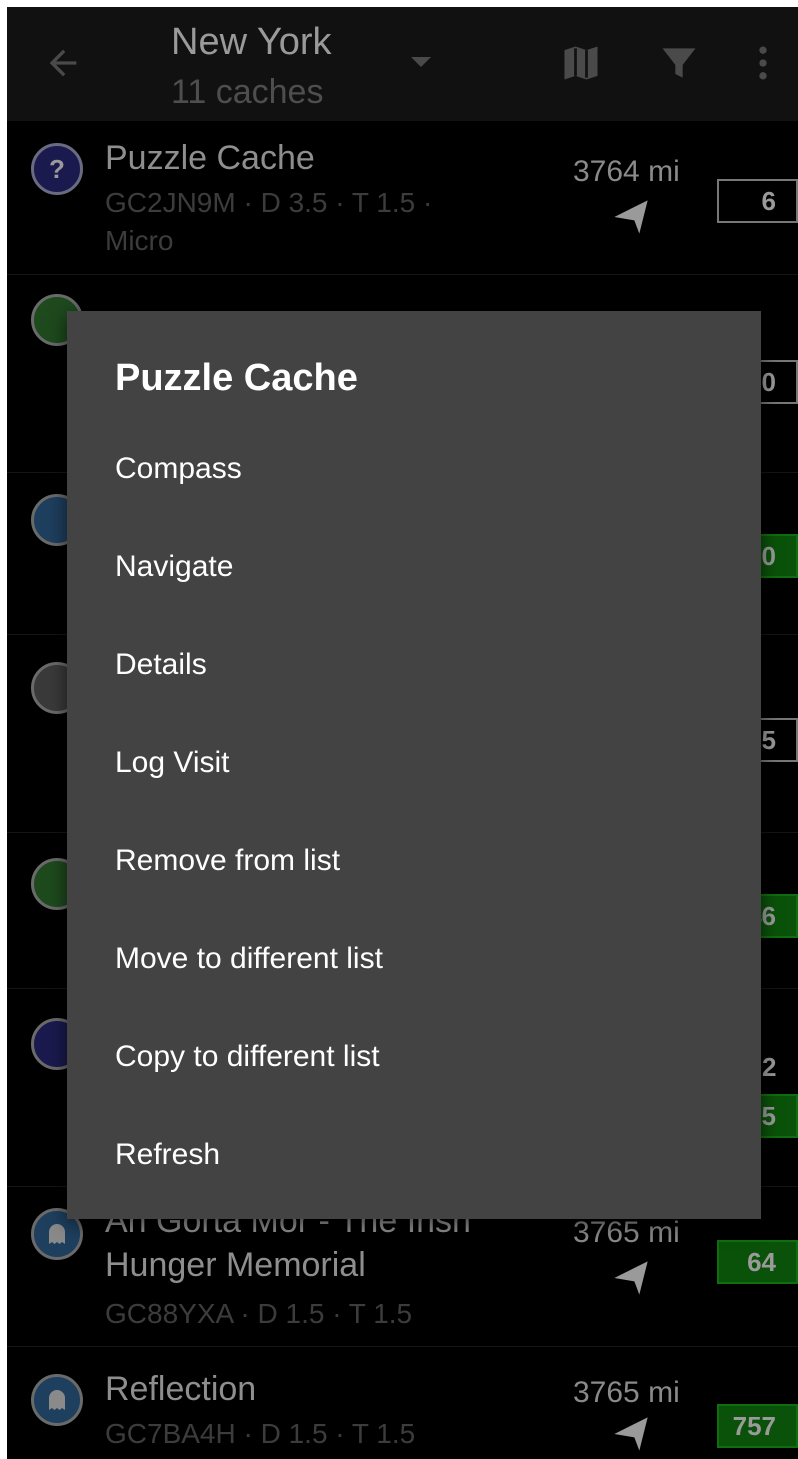  Describe the element at coordinates (757, 201) in the screenshot. I see `favorite-badge: 6` at that location.